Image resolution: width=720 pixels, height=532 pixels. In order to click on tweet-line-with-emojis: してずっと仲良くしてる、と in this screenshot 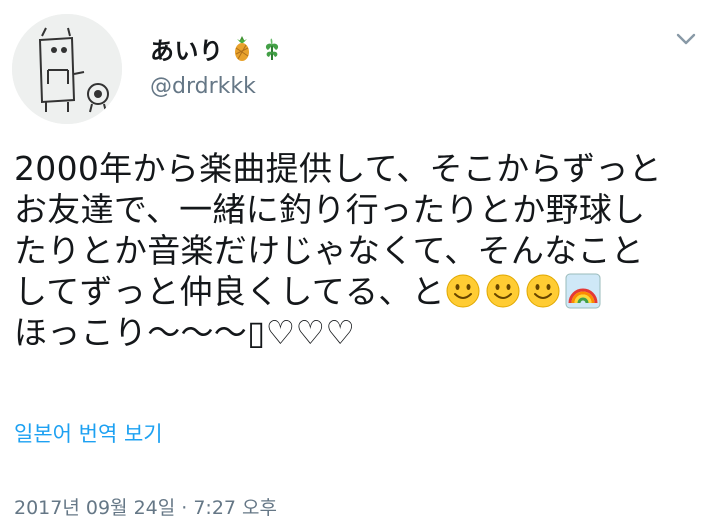, I will do `click(364, 291)`.